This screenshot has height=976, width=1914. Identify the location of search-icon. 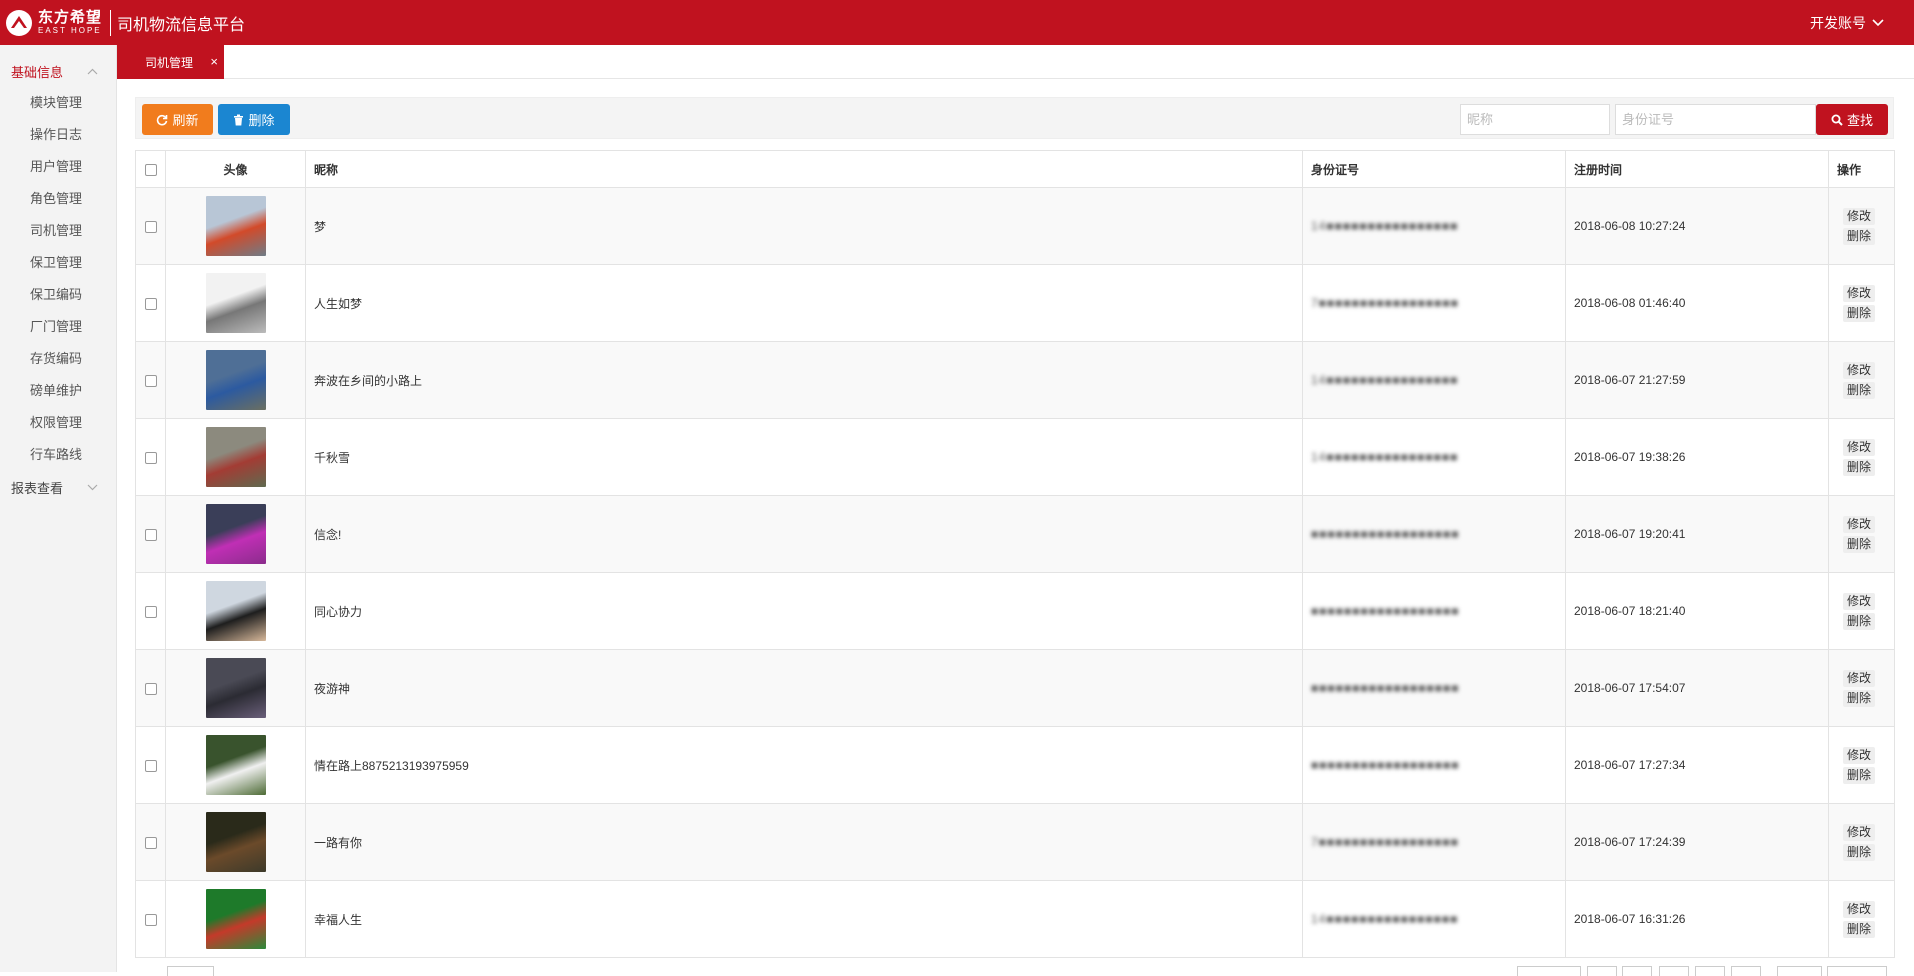
(1837, 120).